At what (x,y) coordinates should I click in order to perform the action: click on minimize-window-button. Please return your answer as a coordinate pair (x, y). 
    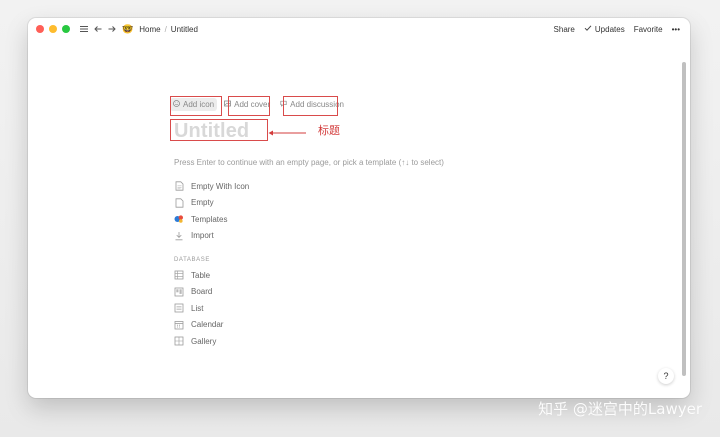
    Looking at the image, I should click on (53, 29).